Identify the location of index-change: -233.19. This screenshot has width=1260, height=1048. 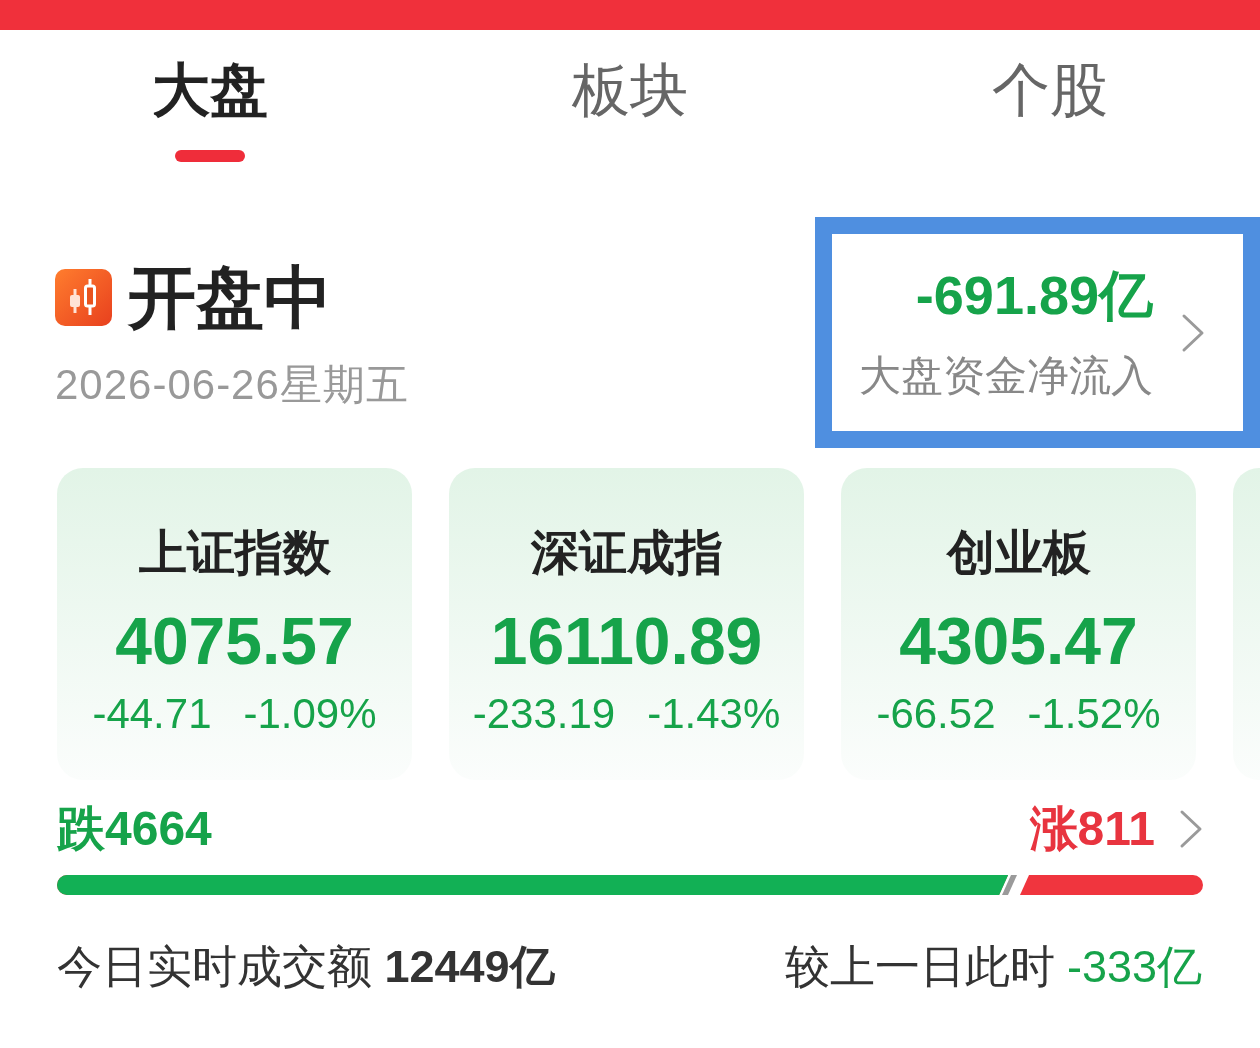
(544, 714).